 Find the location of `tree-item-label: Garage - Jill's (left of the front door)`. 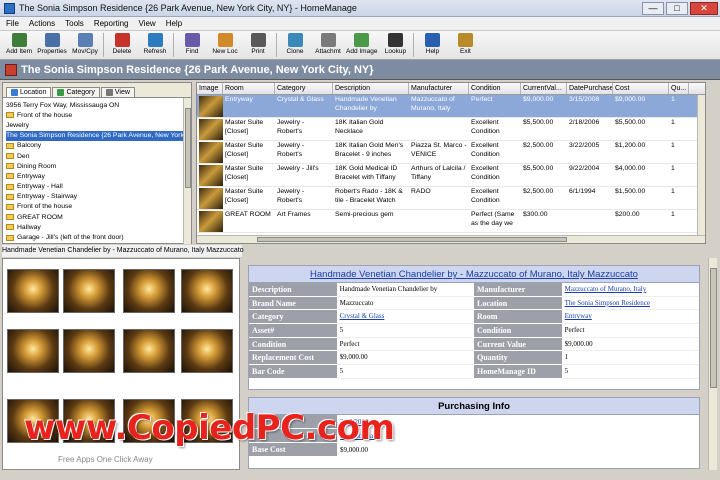

tree-item-label: Garage - Jill's (left of the front door) is located at coordinates (70, 238).